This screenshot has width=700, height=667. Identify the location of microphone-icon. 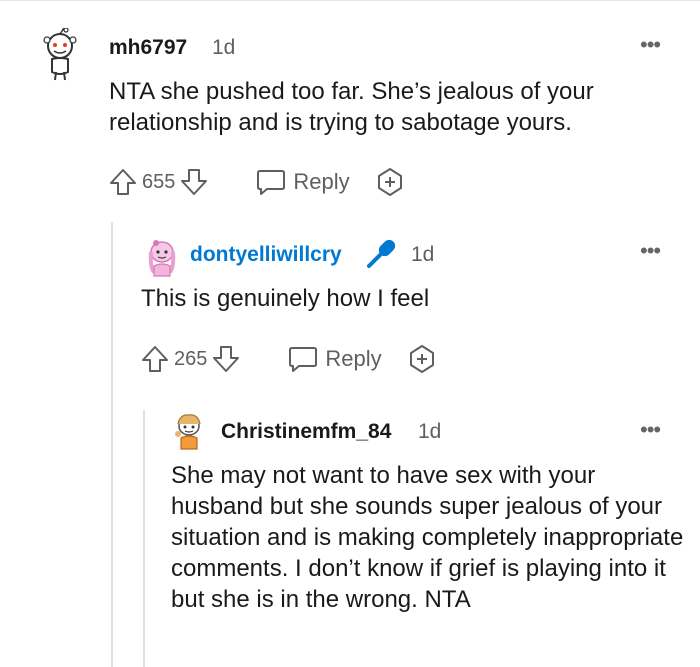
(381, 253).